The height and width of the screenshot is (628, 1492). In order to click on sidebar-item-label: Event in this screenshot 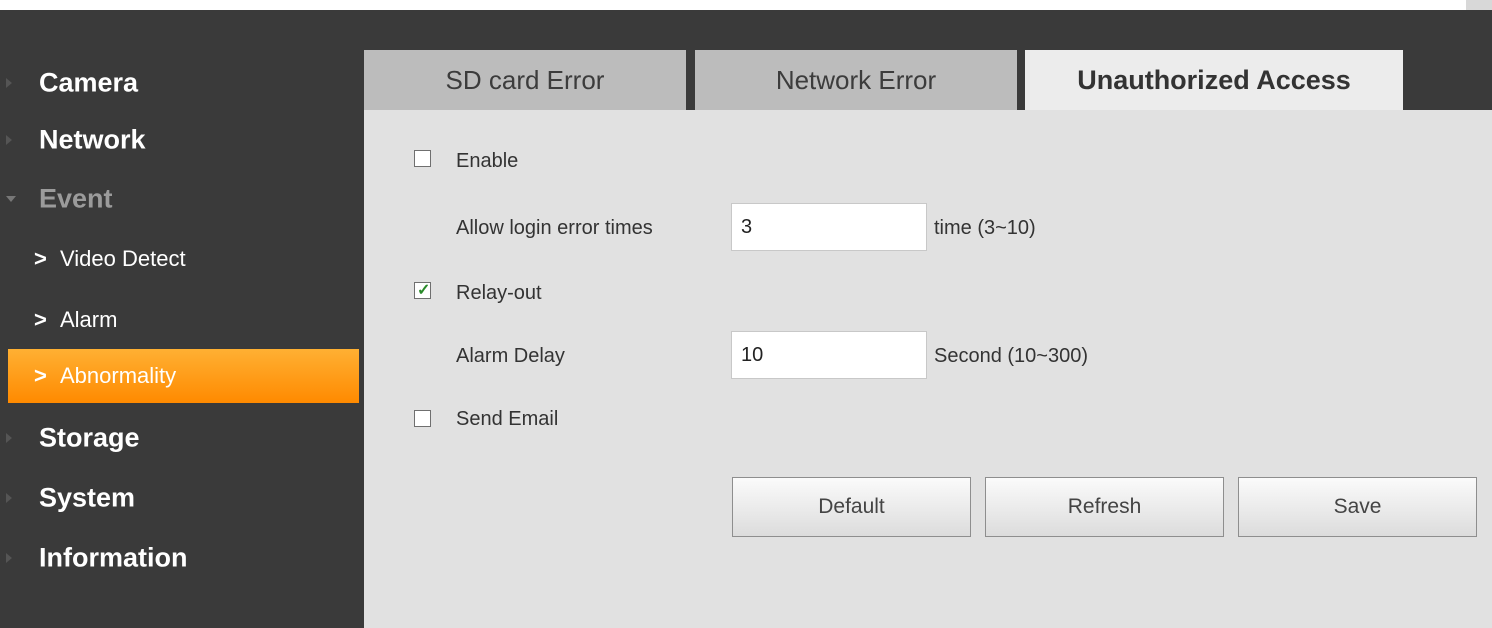, I will do `click(76, 198)`.